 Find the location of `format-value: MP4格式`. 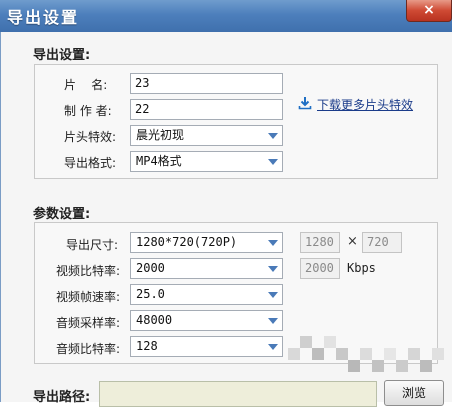

format-value: MP4格式 is located at coordinates (159, 161).